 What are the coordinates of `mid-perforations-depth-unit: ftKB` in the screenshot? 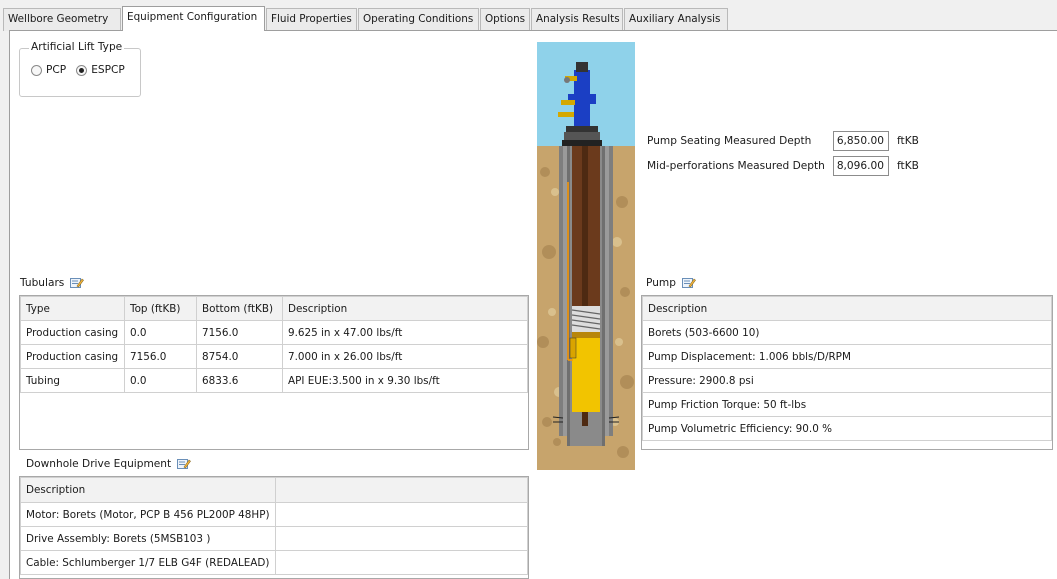 It's located at (908, 166).